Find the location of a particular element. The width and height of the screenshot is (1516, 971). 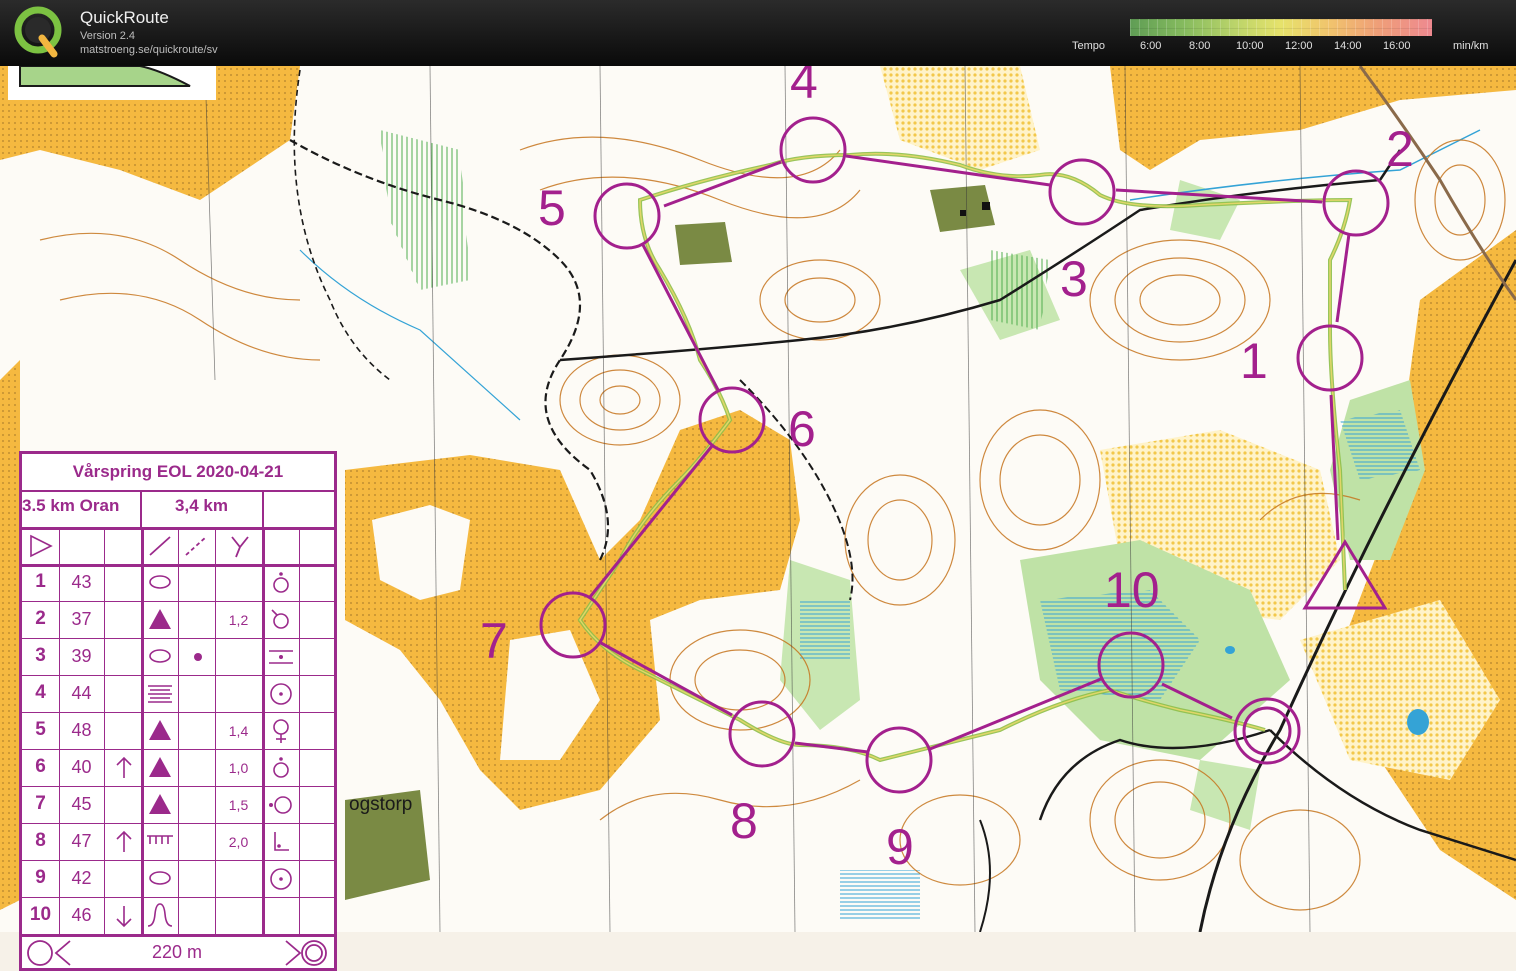

marsh-icon is located at coordinates (160, 694).